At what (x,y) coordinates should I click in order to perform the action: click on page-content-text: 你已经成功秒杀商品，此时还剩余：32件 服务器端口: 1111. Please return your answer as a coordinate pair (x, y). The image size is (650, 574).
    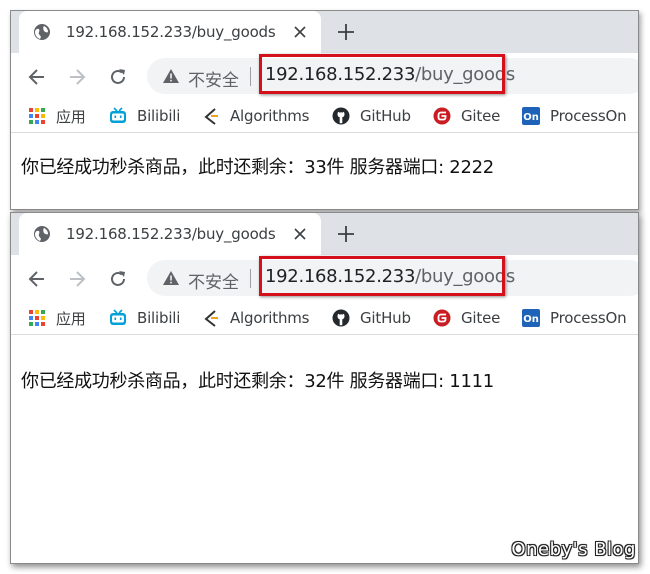
    Looking at the image, I should click on (257, 381).